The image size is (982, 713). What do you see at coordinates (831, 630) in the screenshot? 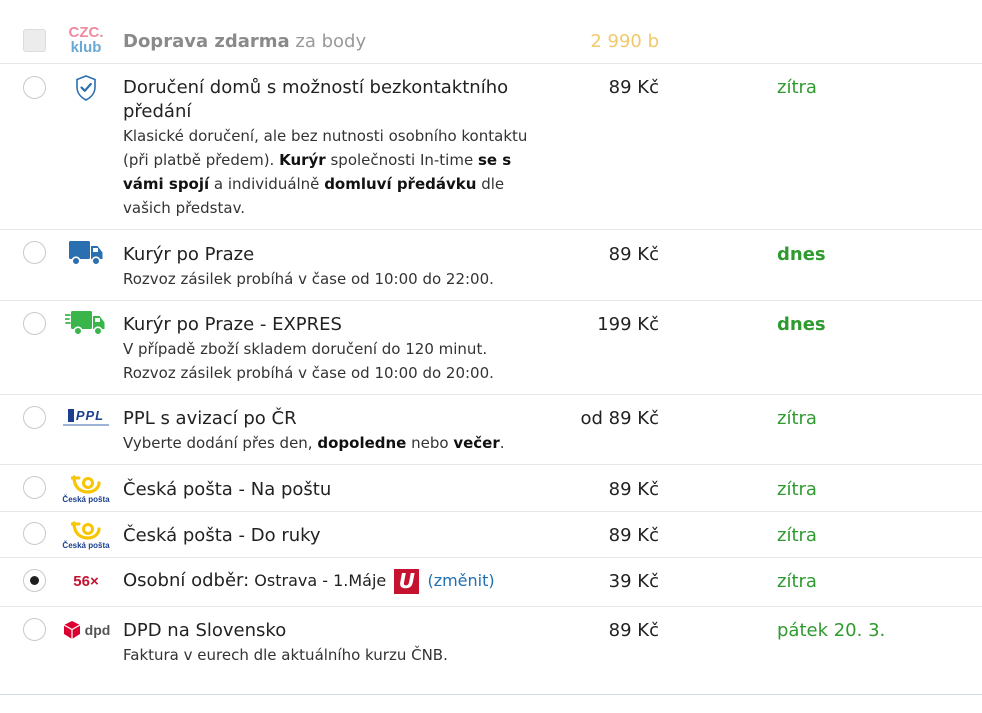
I see `option-eta: pátek 20. 3.` at bounding box center [831, 630].